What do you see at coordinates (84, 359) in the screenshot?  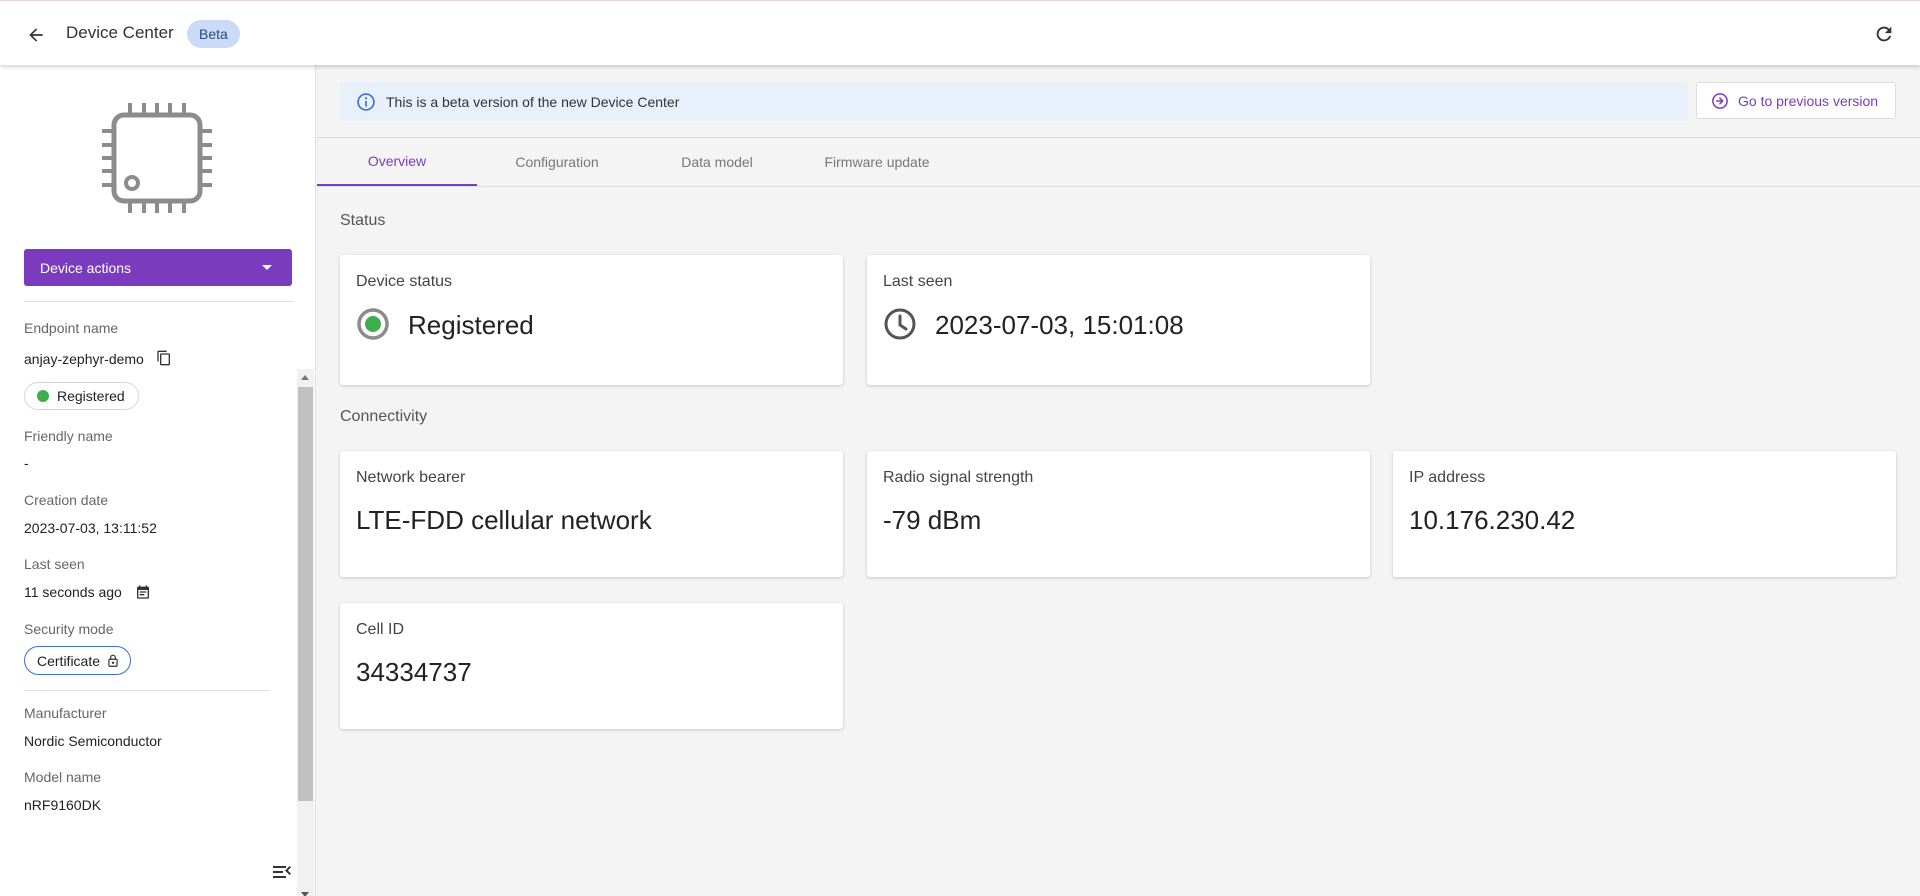 I see `endpoint-name-value: anjay-zephyr-demo` at bounding box center [84, 359].